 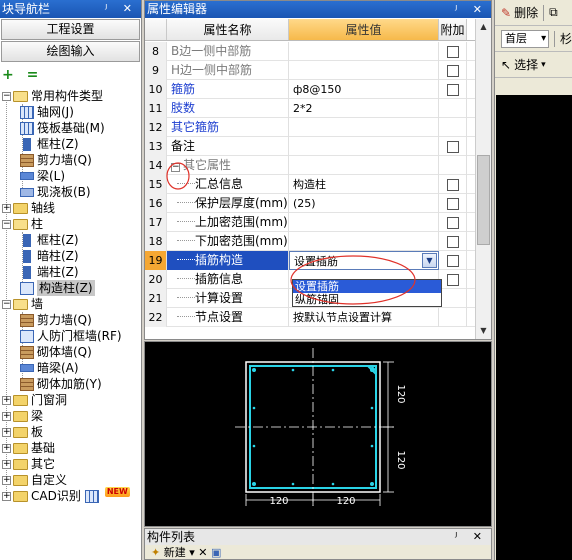 What do you see at coordinates (55, 192) in the screenshot?
I see `tree-cast-slab: 现浇板(B)` at bounding box center [55, 192].